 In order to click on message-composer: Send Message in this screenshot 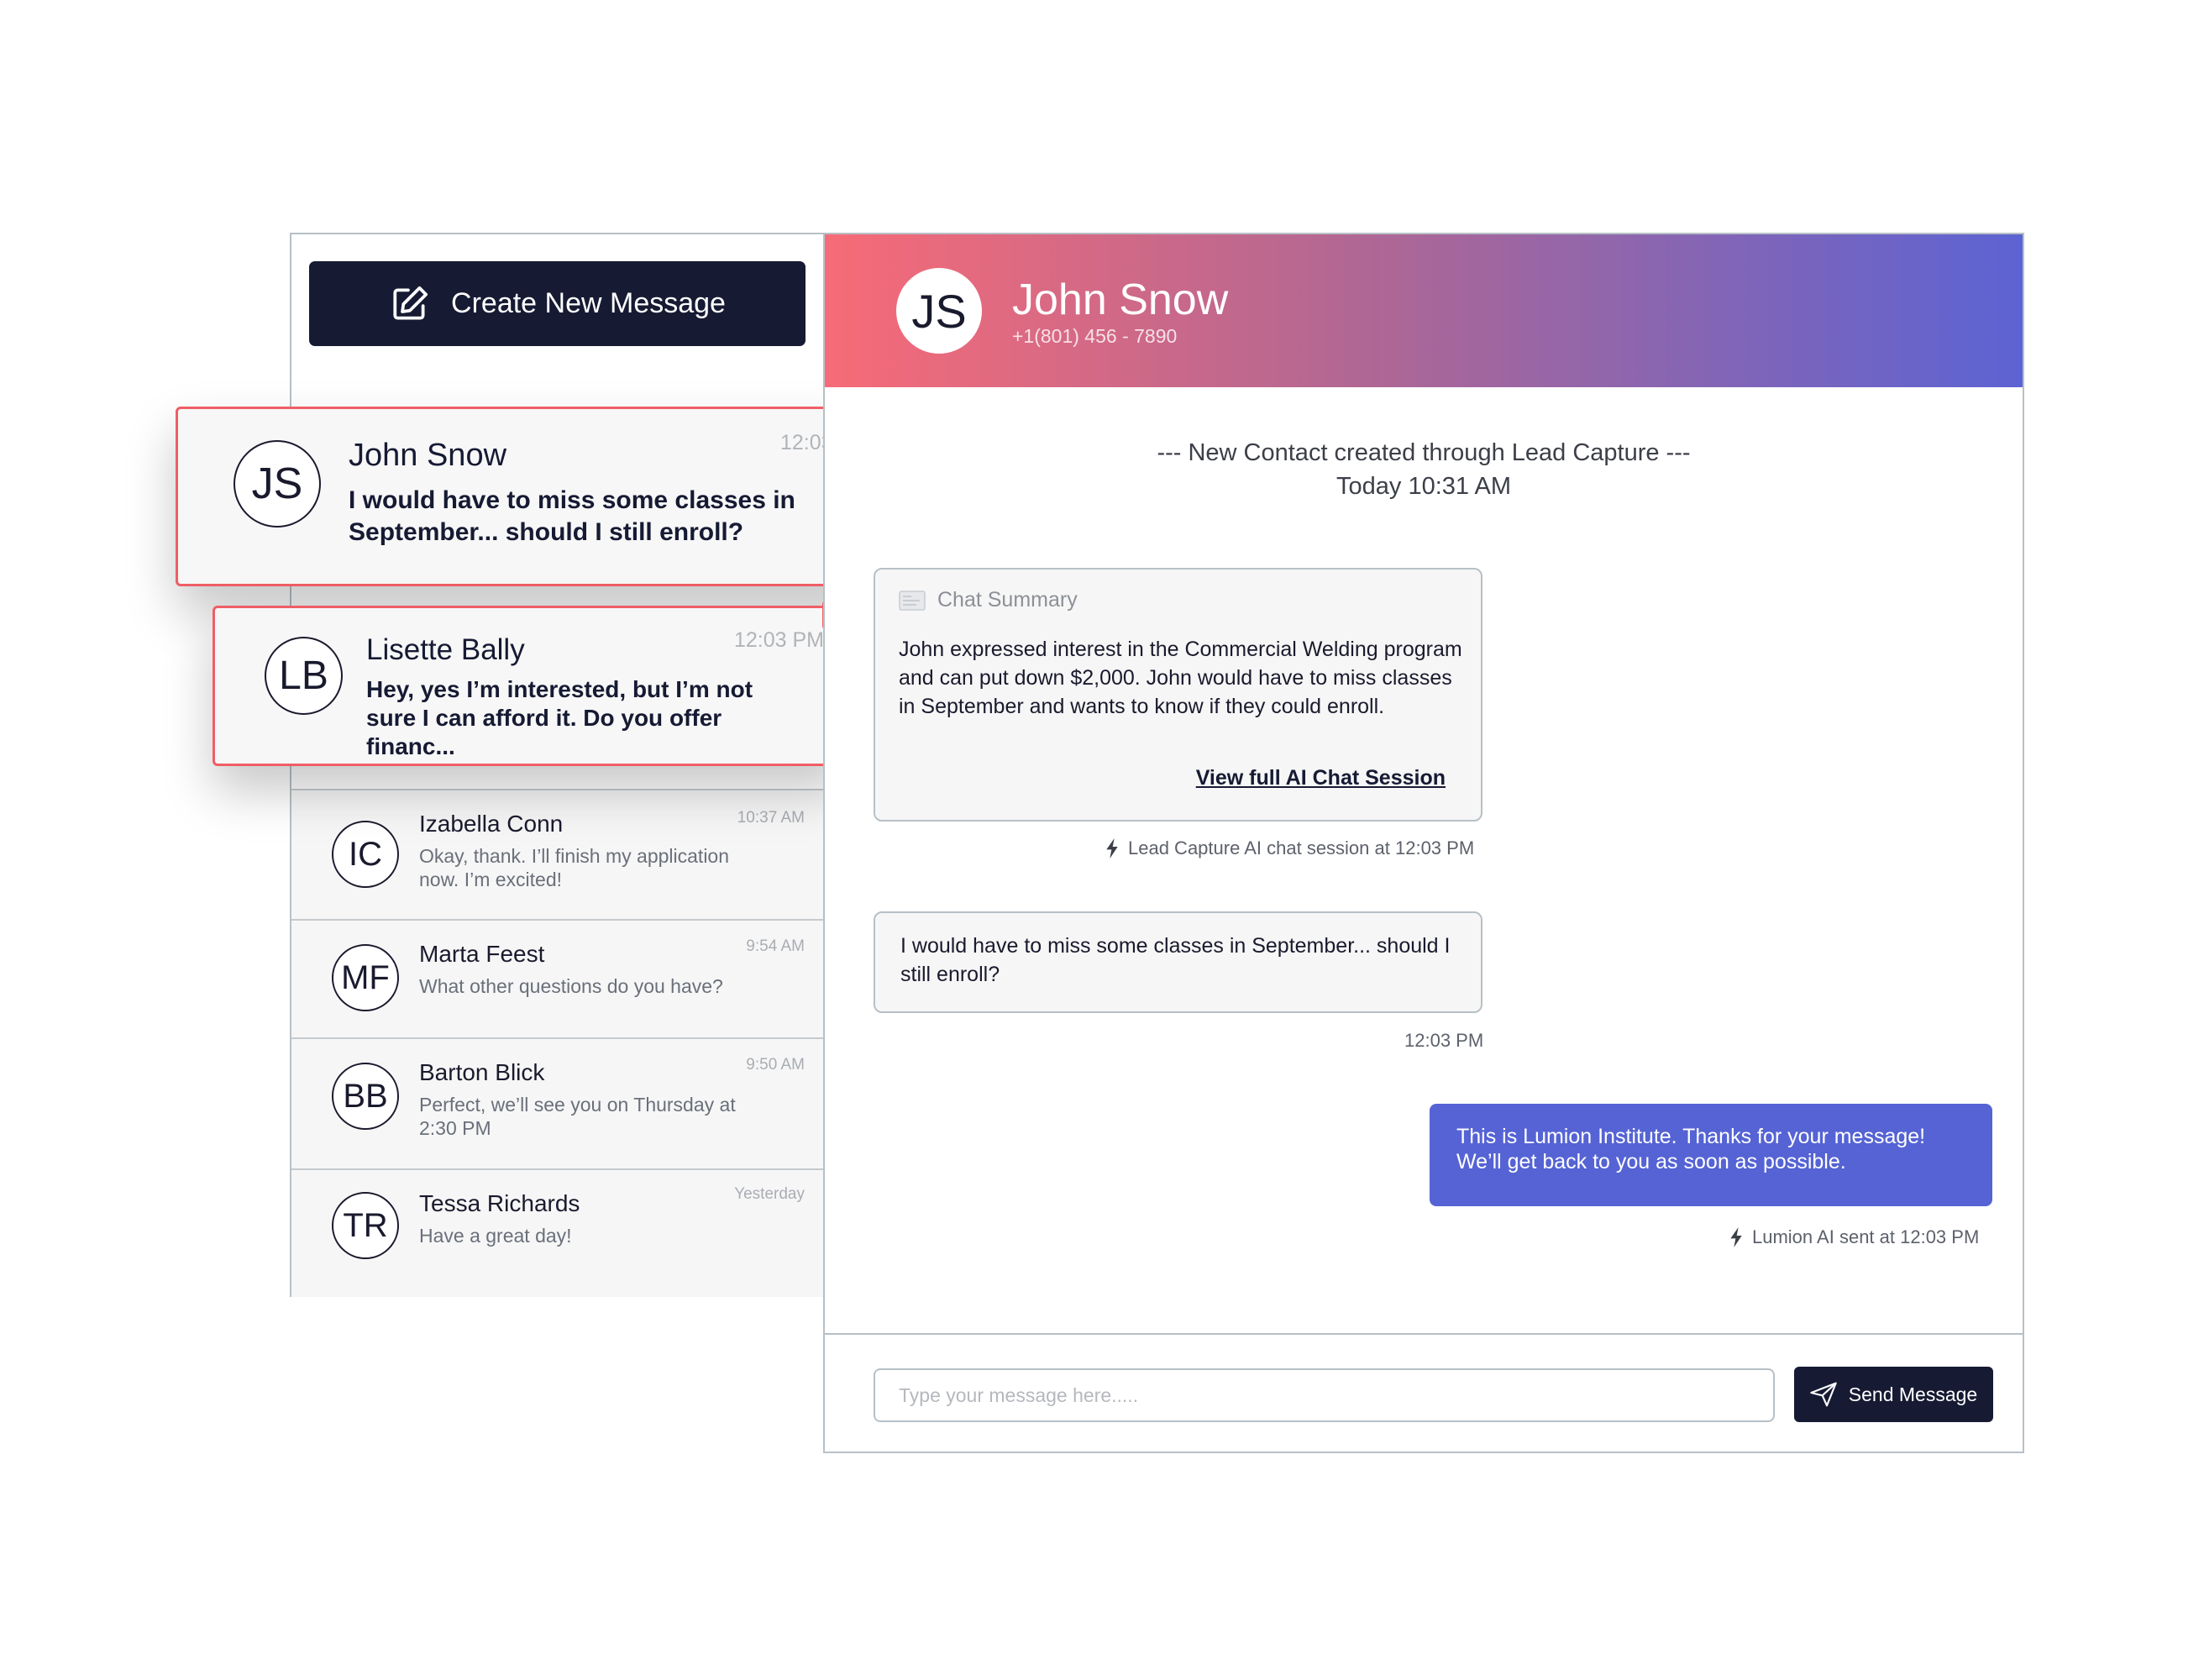, I will do `click(1424, 1393)`.